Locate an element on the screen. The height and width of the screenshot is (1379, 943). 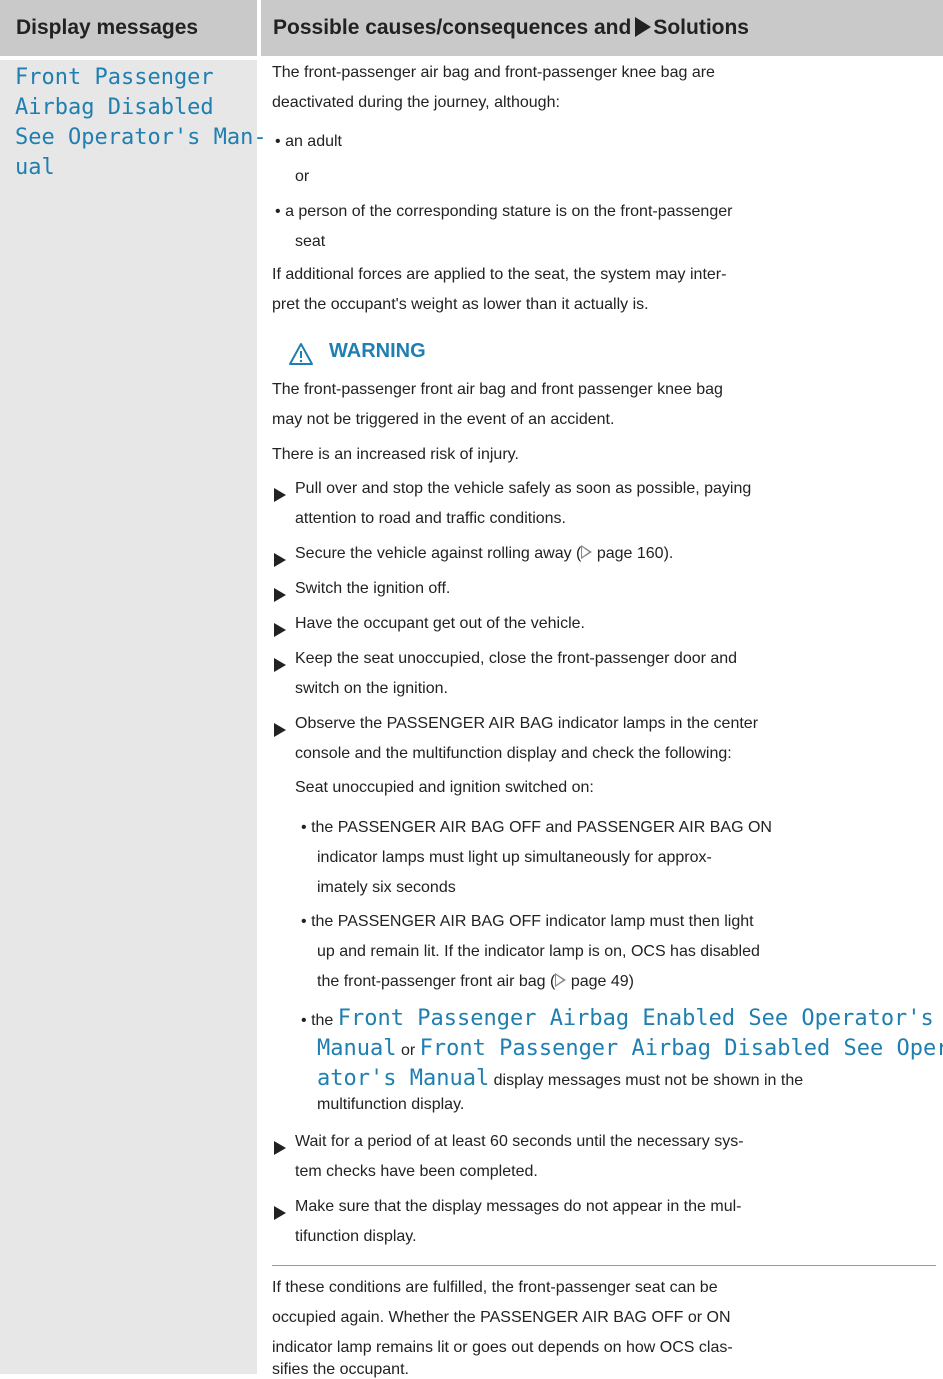
sub-bullet-text: imately six seconds is located at coordinates (386, 887).